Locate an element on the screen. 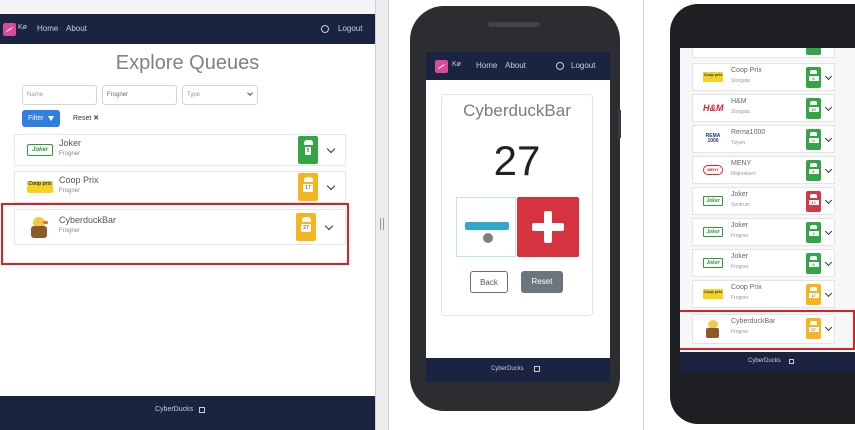 The width and height of the screenshot is (855, 430). reset-button: Reset is located at coordinates (542, 282).